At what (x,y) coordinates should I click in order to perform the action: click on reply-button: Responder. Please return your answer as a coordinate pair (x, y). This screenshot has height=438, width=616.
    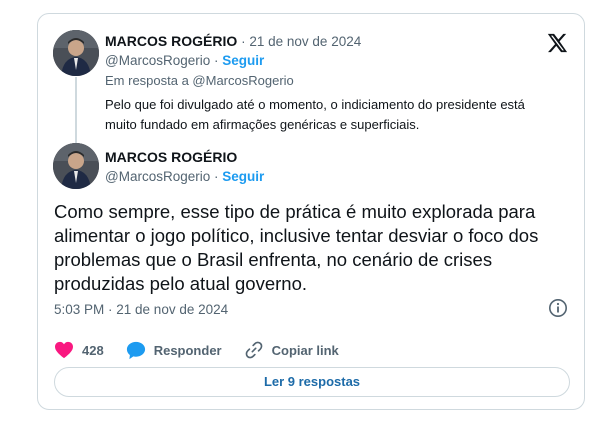
    Looking at the image, I should click on (174, 350).